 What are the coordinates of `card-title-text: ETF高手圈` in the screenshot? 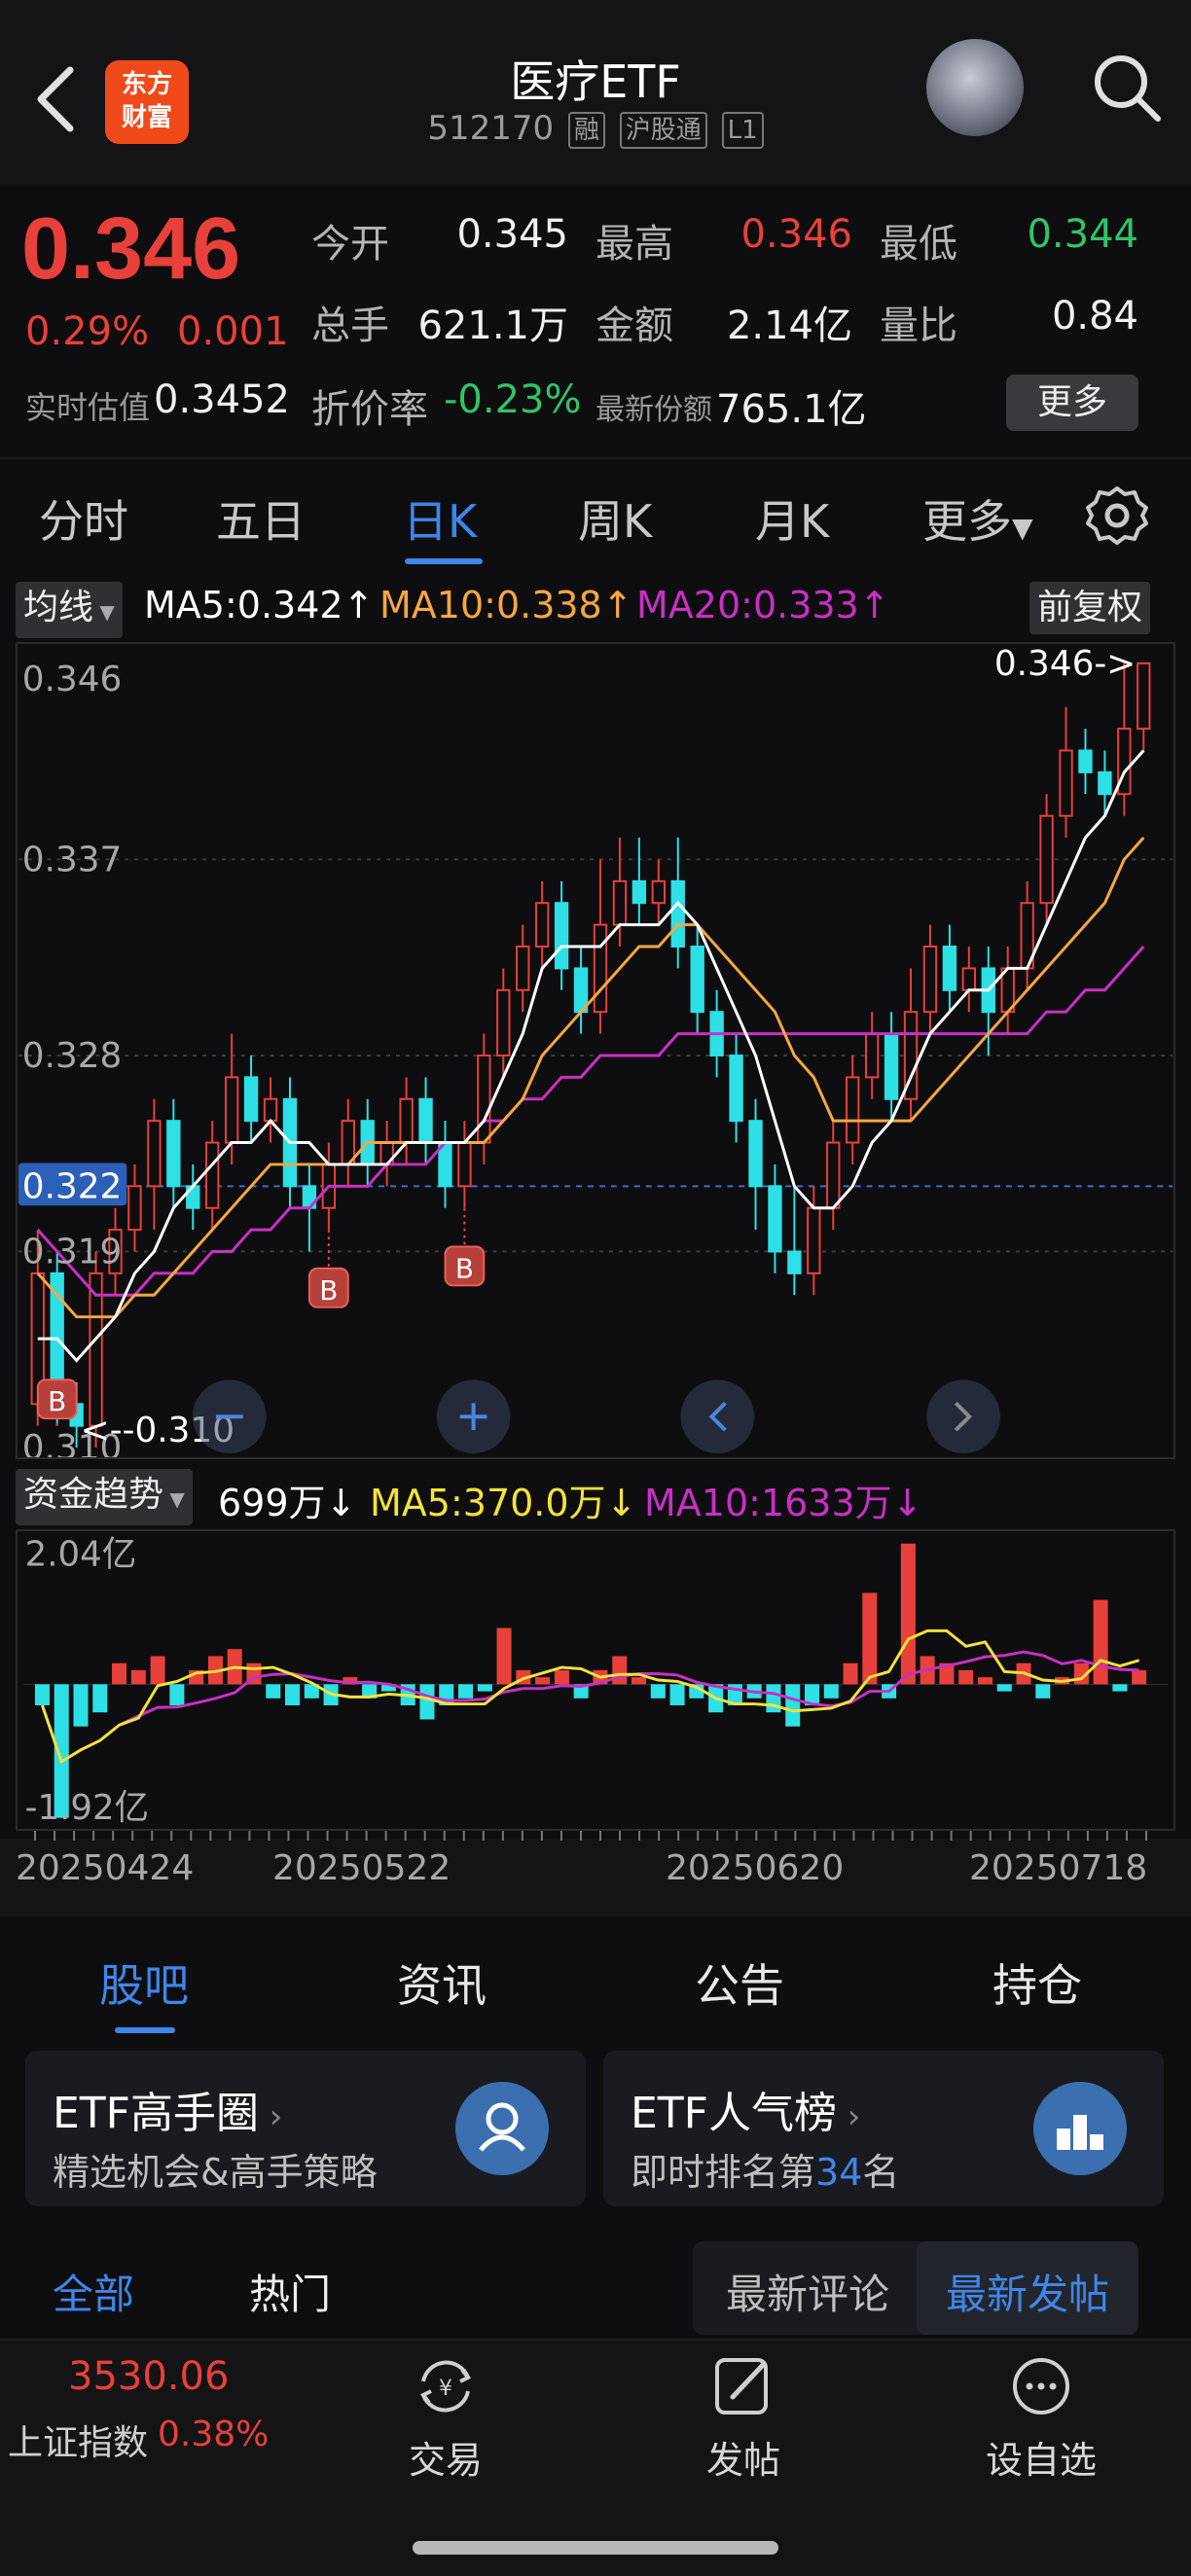 It's located at (156, 2113).